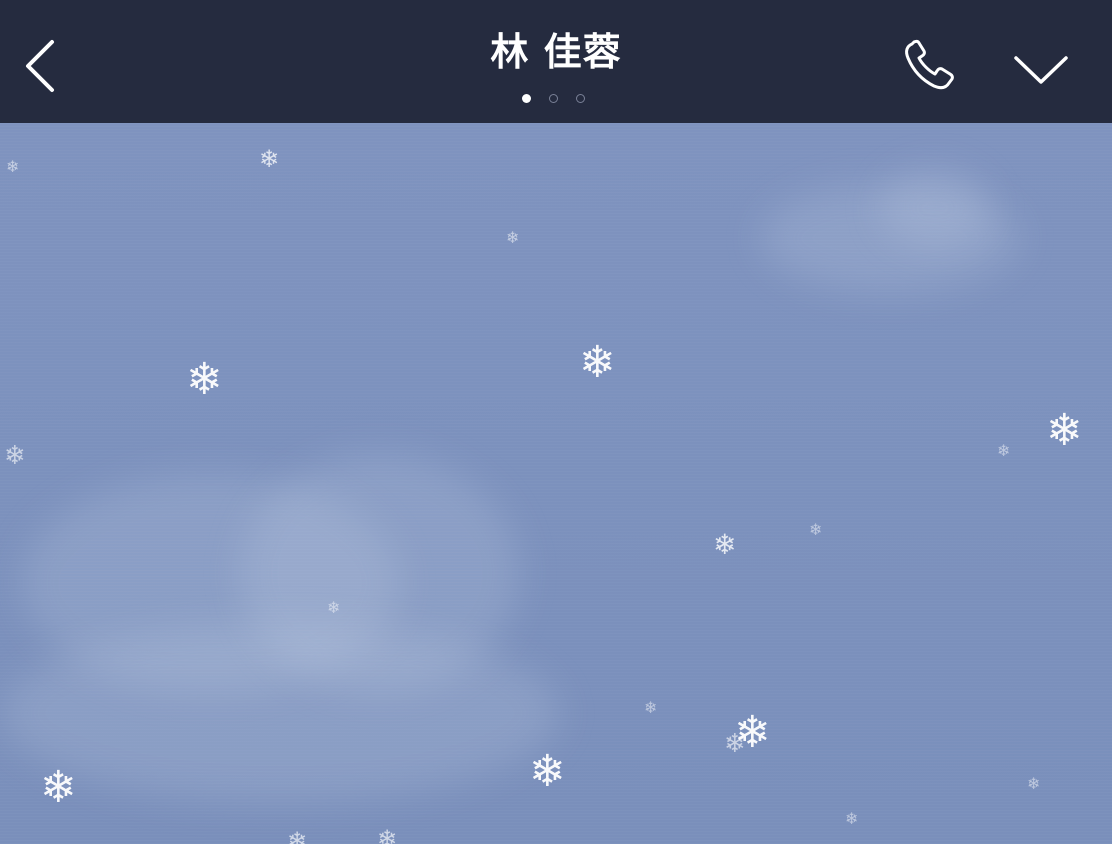  I want to click on menu-toggle-button, so click(1041, 69).